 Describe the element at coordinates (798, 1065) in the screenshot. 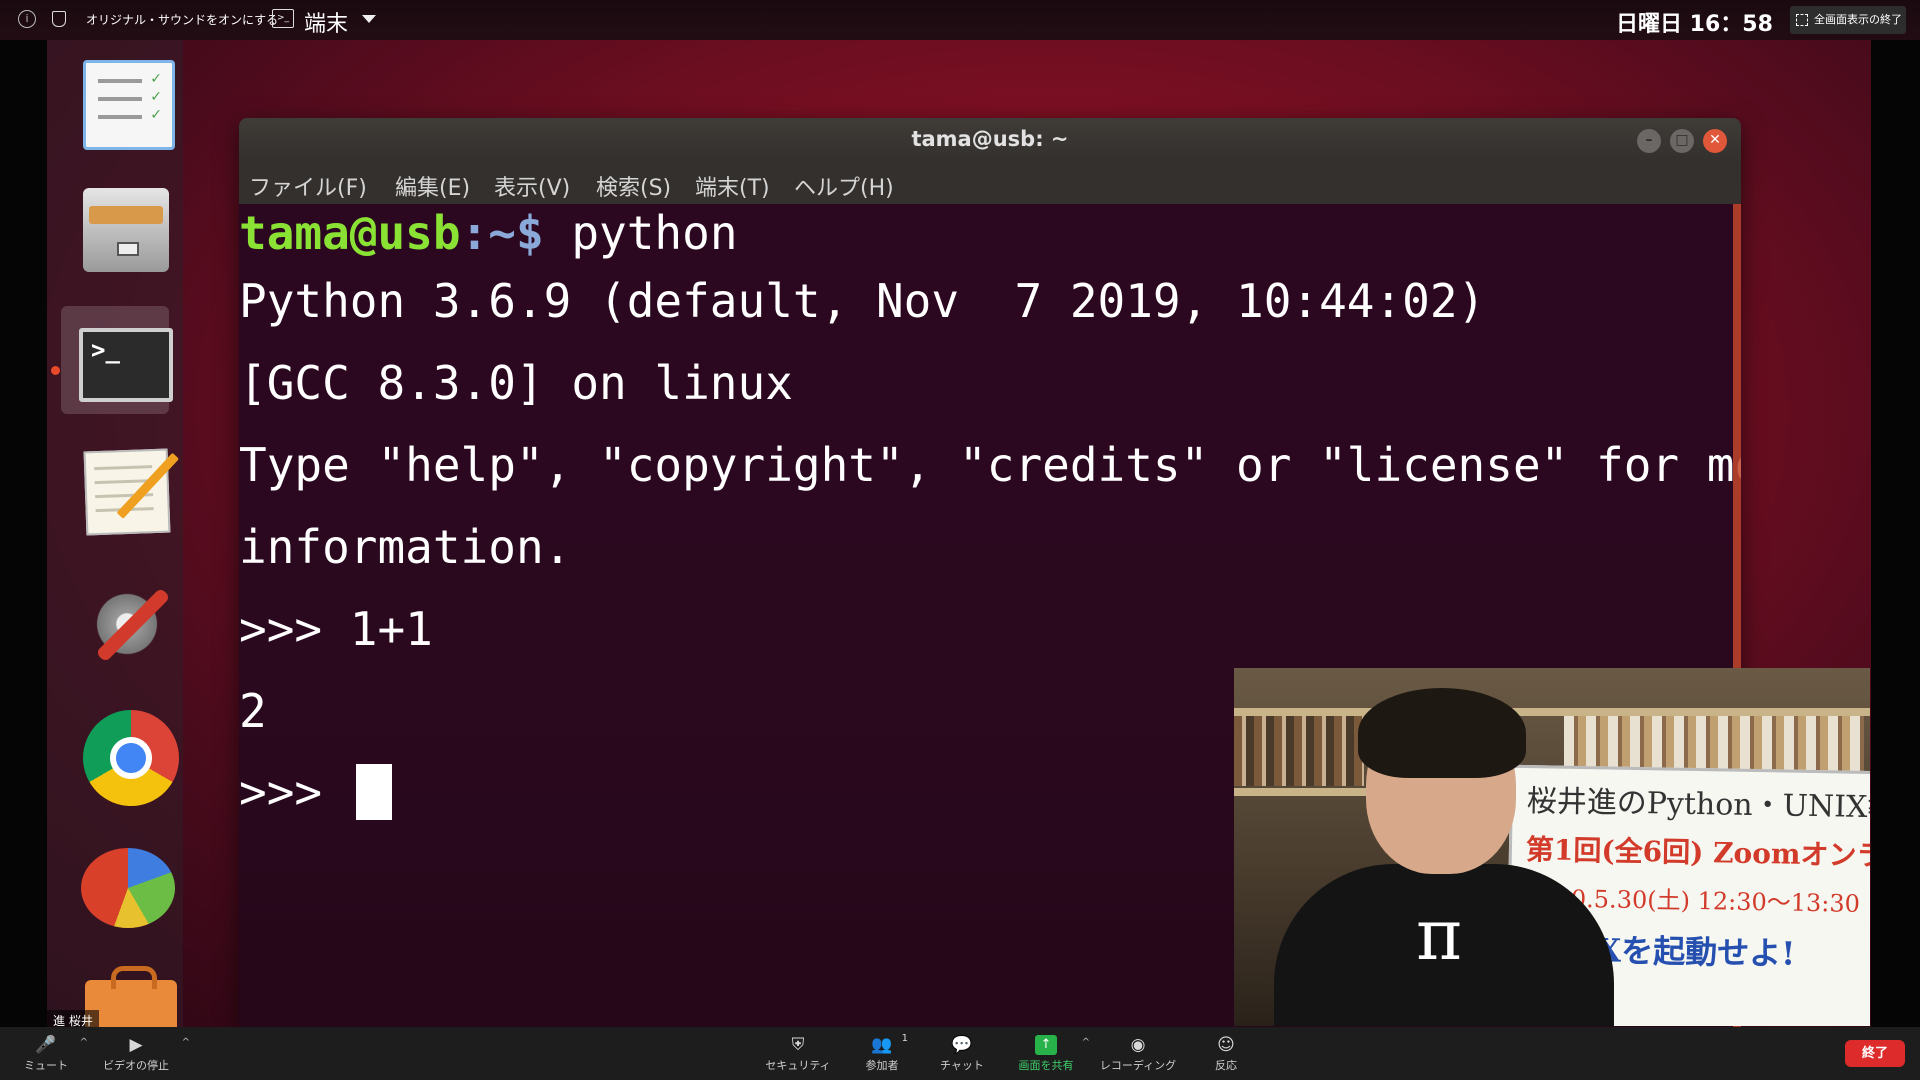

I see `security-label: セキュリティ` at that location.